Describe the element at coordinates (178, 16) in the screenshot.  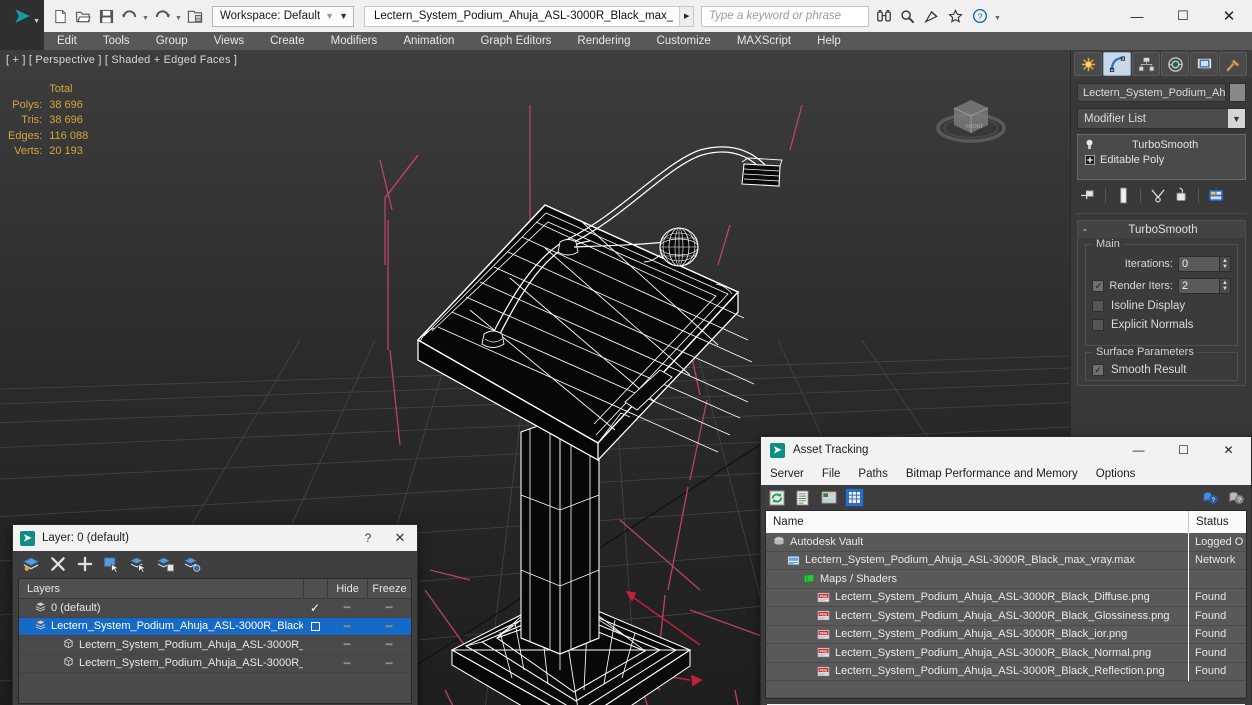
I see `redo-dropdown-icon: ▼` at that location.